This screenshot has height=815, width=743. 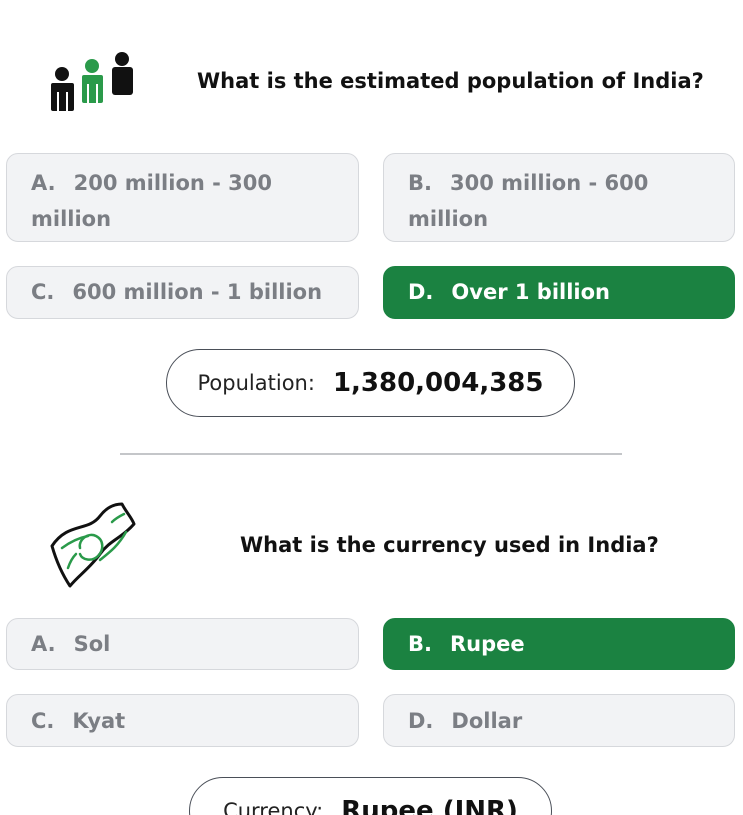 I want to click on option-label: Over 1 billion, so click(x=530, y=292).